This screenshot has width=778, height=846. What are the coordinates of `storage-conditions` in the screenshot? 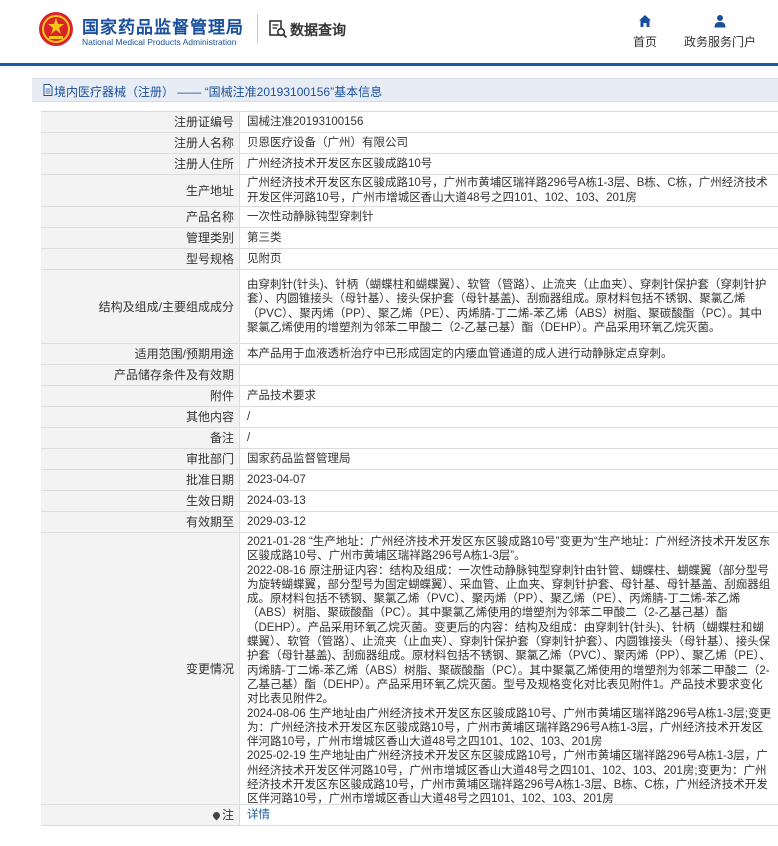 It's located at (509, 375).